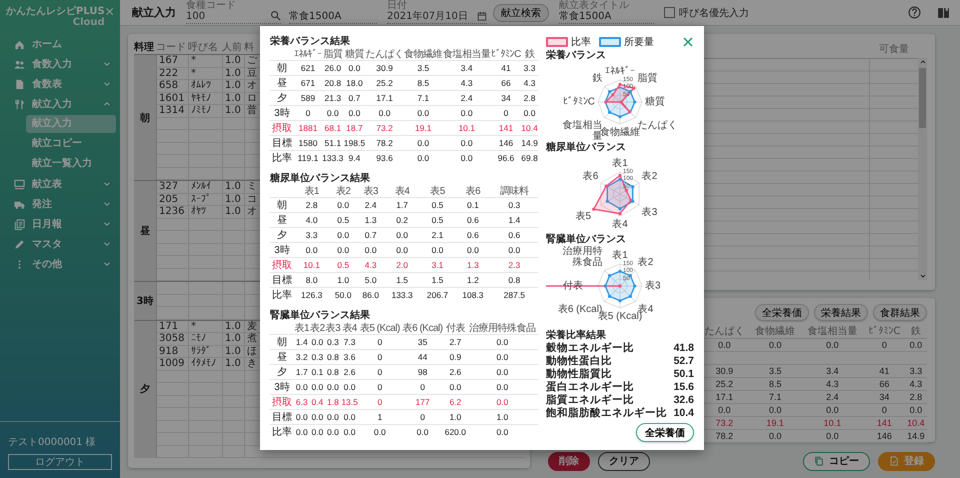 This screenshot has height=478, width=960. Describe the element at coordinates (173, 364) in the screenshot. I see `table-cell: 1009` at that location.